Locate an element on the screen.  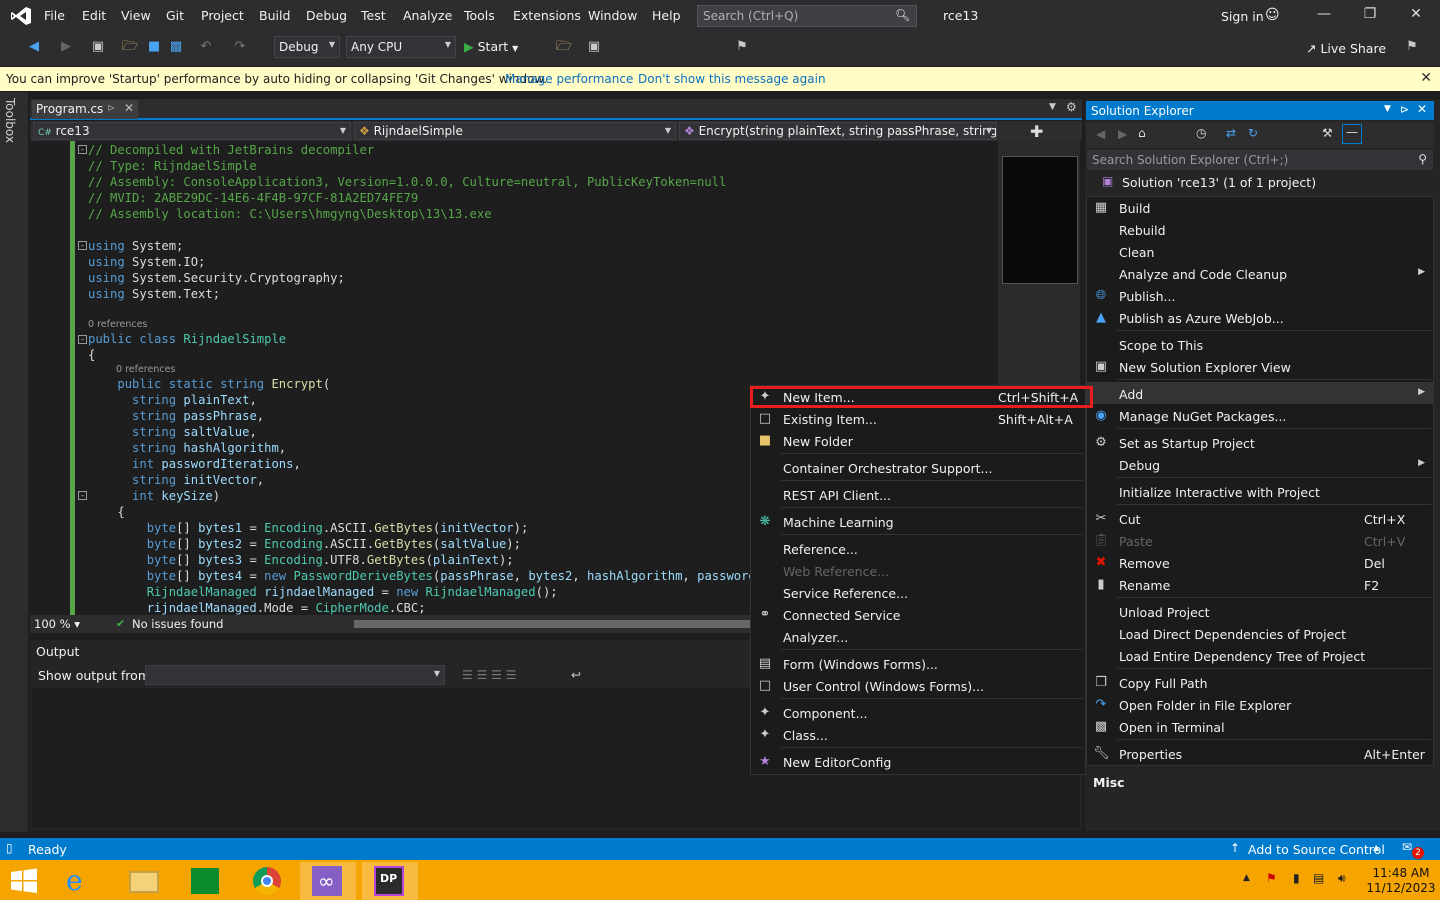
volume-icon: 🔊︎ is located at coordinates (1342, 878).